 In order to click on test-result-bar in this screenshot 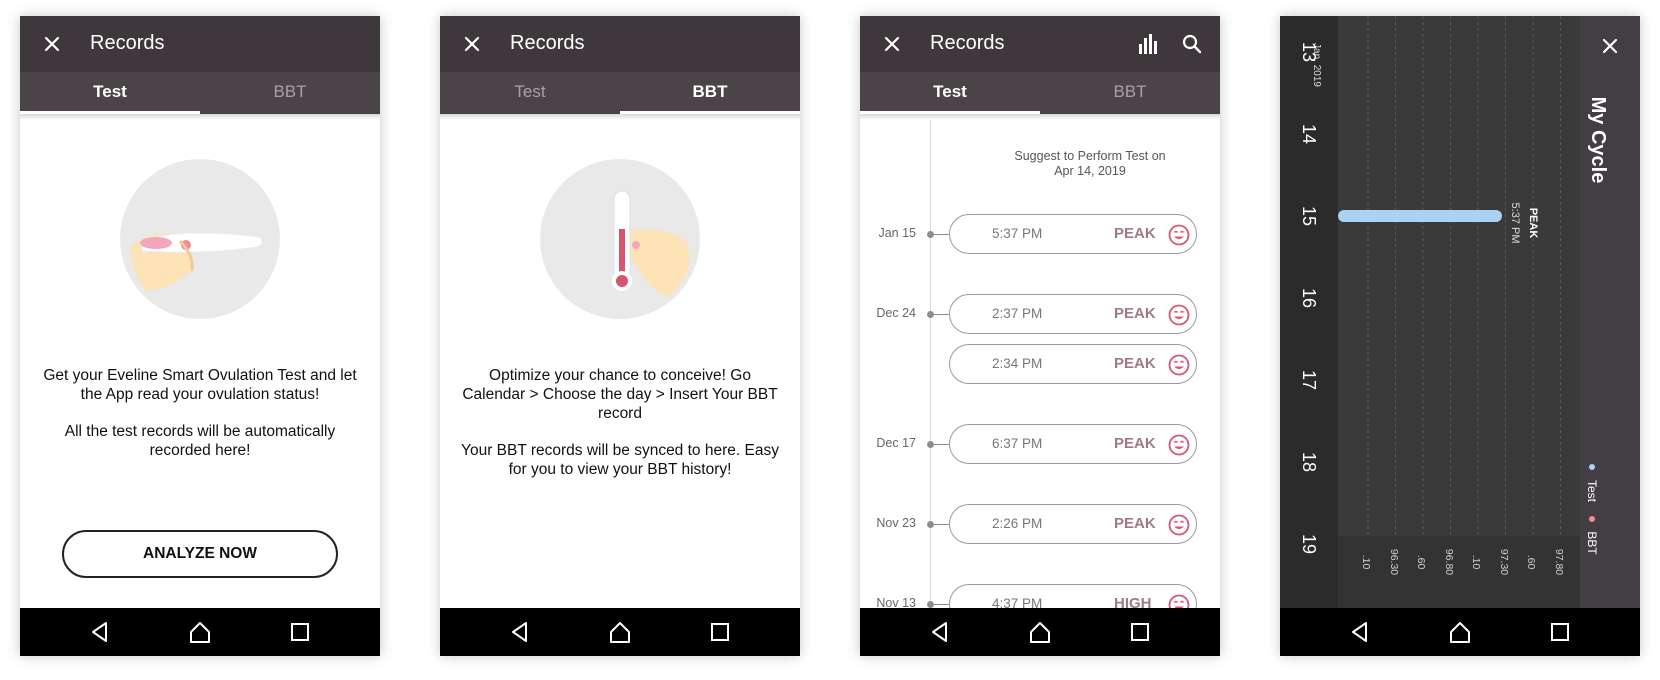, I will do `click(1420, 216)`.